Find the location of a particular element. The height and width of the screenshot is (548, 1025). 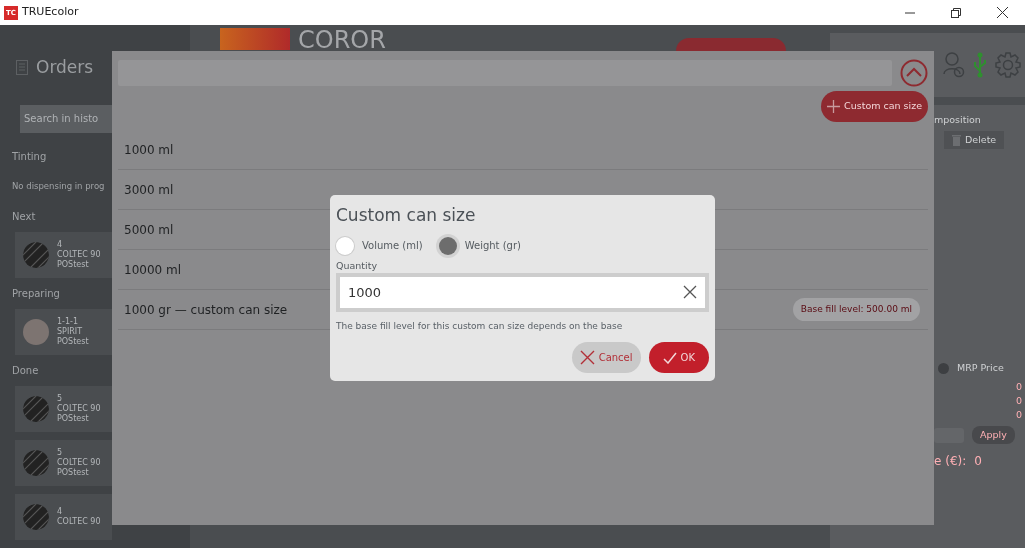

usb-icon is located at coordinates (980, 65).